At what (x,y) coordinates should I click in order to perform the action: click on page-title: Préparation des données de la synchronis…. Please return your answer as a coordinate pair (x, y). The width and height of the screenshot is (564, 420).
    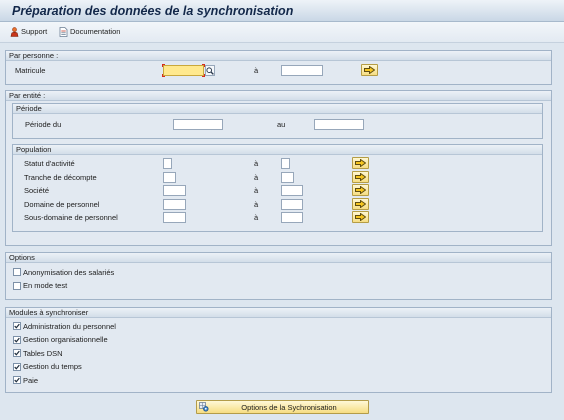
    Looking at the image, I should click on (153, 11).